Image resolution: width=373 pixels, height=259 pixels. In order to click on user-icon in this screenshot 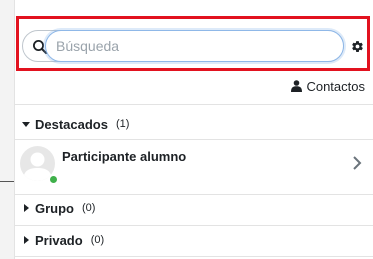, I will do `click(297, 86)`.